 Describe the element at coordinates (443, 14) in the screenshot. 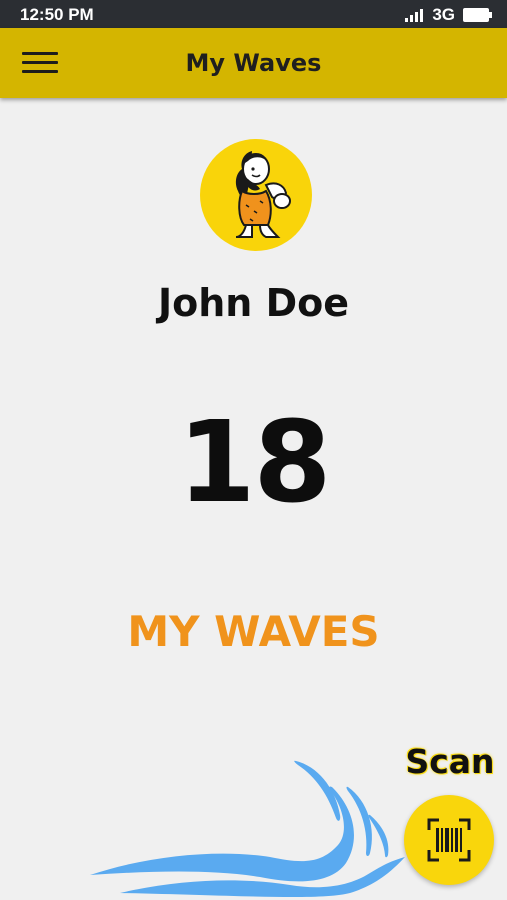

I see `network-type: 3G` at that location.